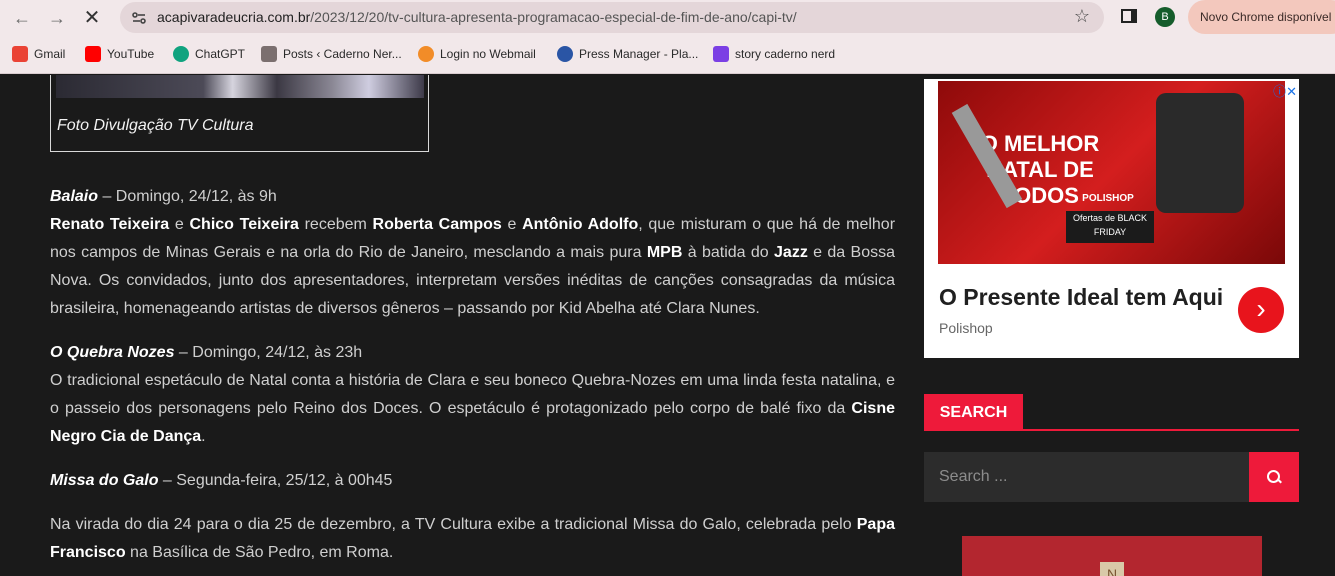 The height and width of the screenshot is (576, 1335). I want to click on photo-caption: Foto Divulgação TV Cultura, so click(155, 125).